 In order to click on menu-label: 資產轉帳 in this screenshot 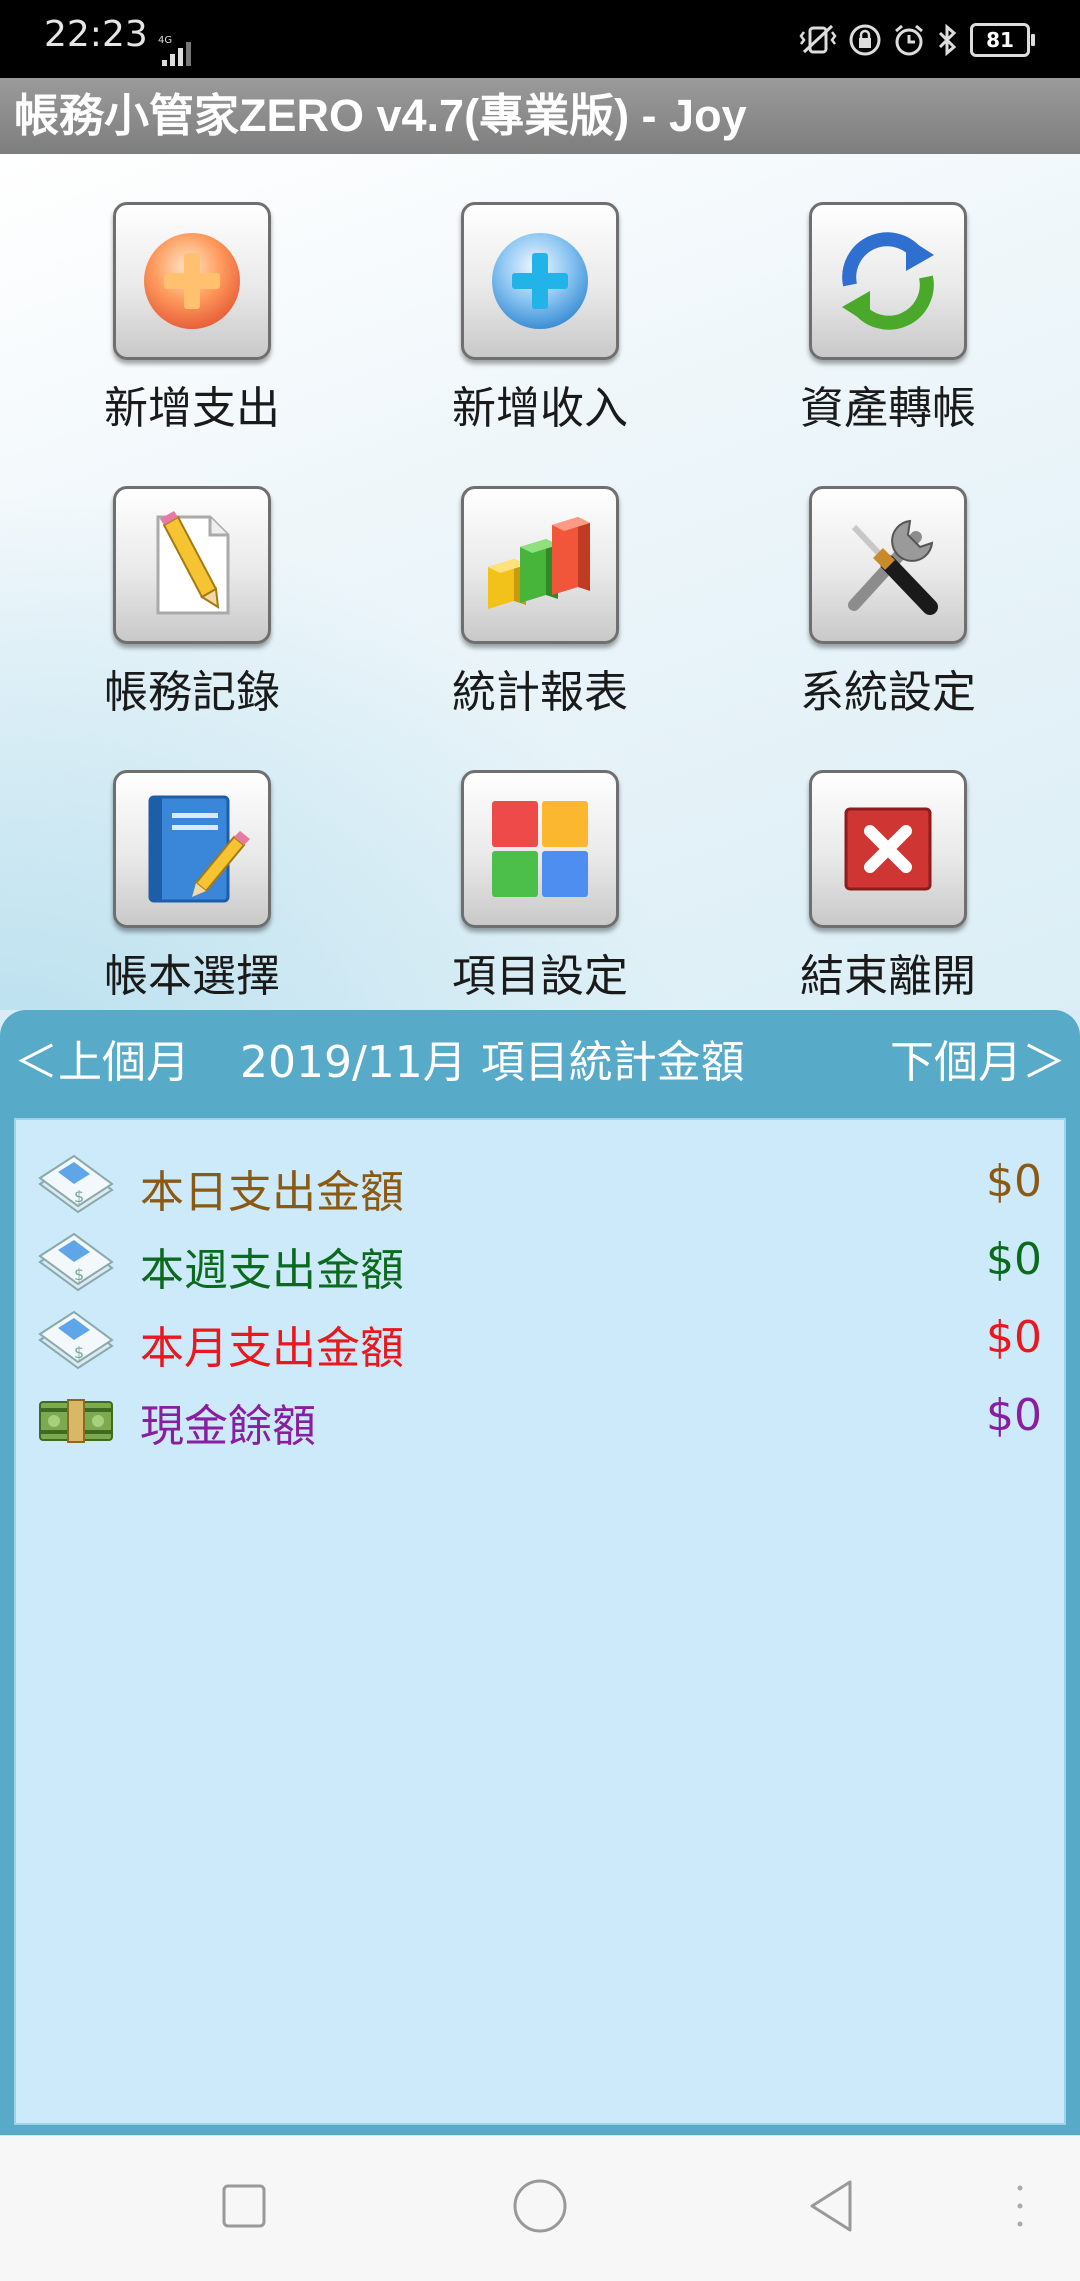, I will do `click(888, 408)`.